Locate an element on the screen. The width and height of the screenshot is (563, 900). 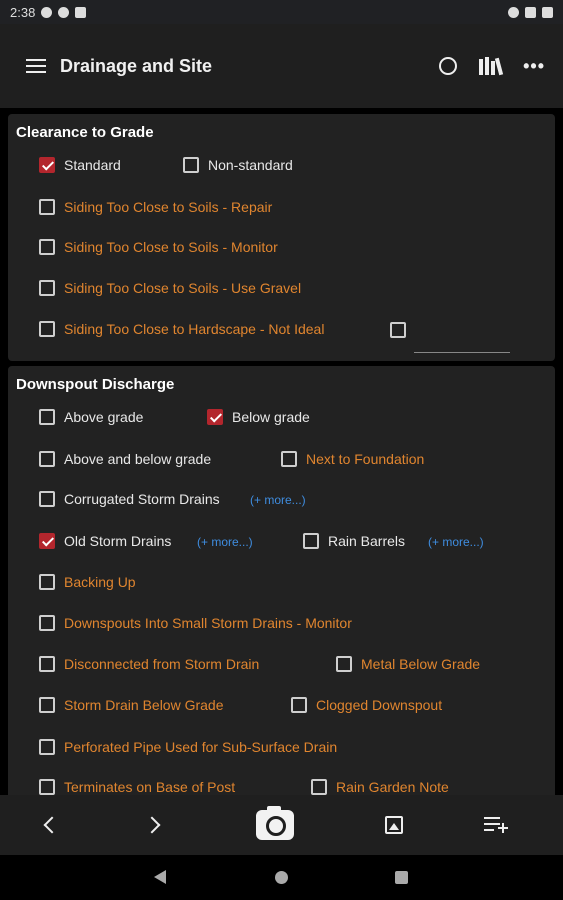
checkbox-siding-soils-monitor is located at coordinates (47, 247).